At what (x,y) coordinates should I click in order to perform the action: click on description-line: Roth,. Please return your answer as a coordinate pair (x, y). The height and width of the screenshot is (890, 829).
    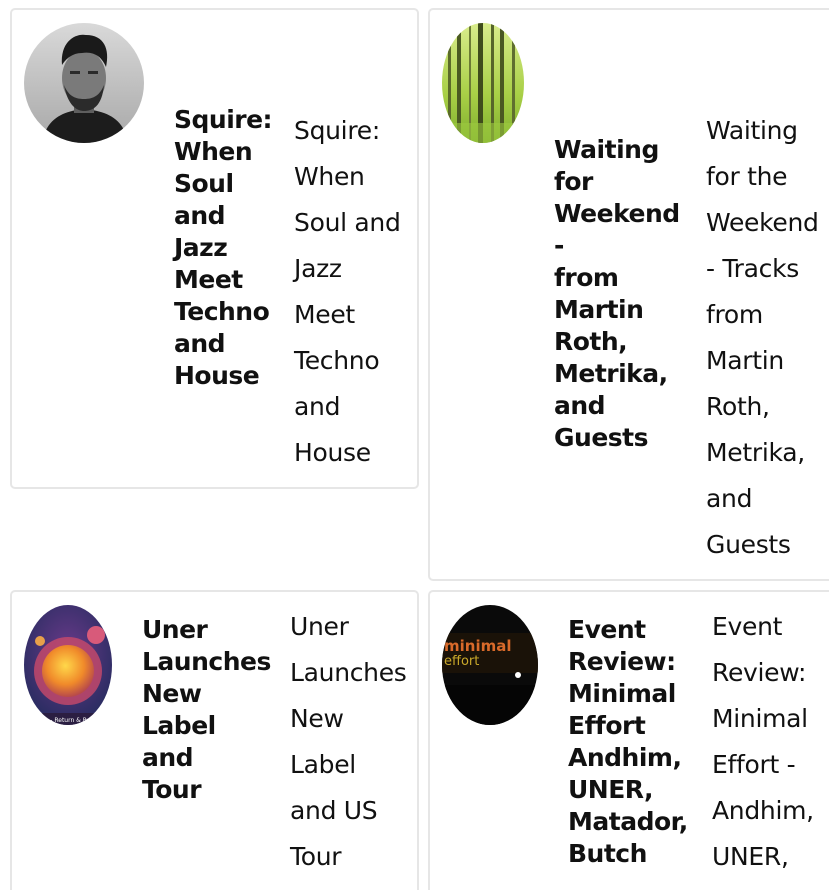
    Looking at the image, I should click on (738, 406).